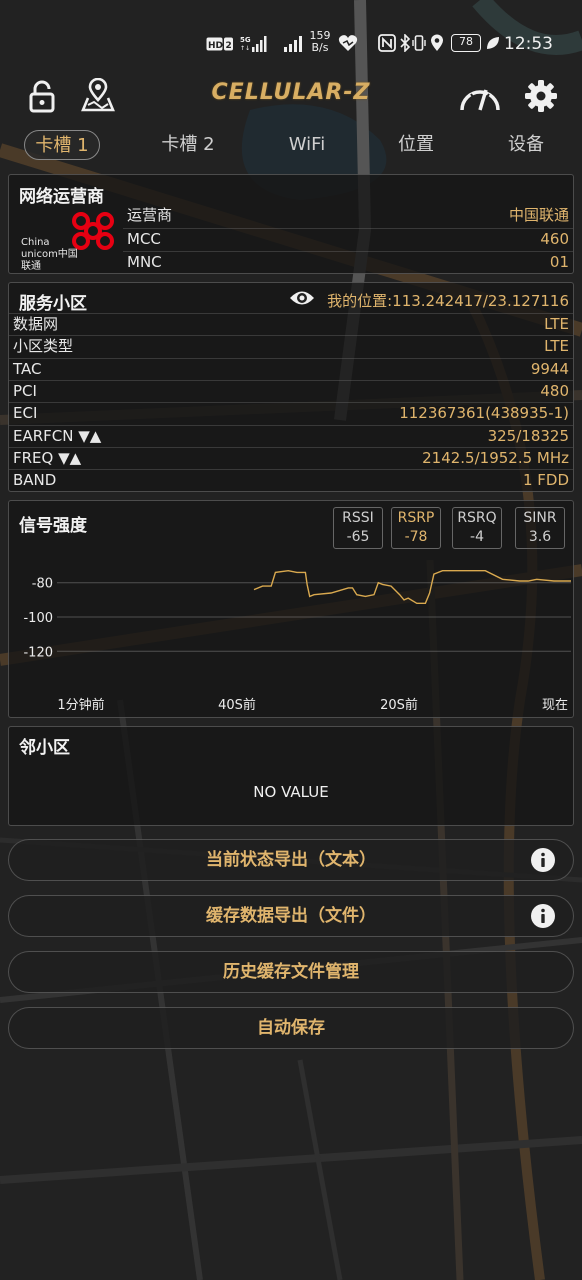 The image size is (582, 1280). What do you see at coordinates (416, 145) in the screenshot?
I see `tab-location: 位置` at bounding box center [416, 145].